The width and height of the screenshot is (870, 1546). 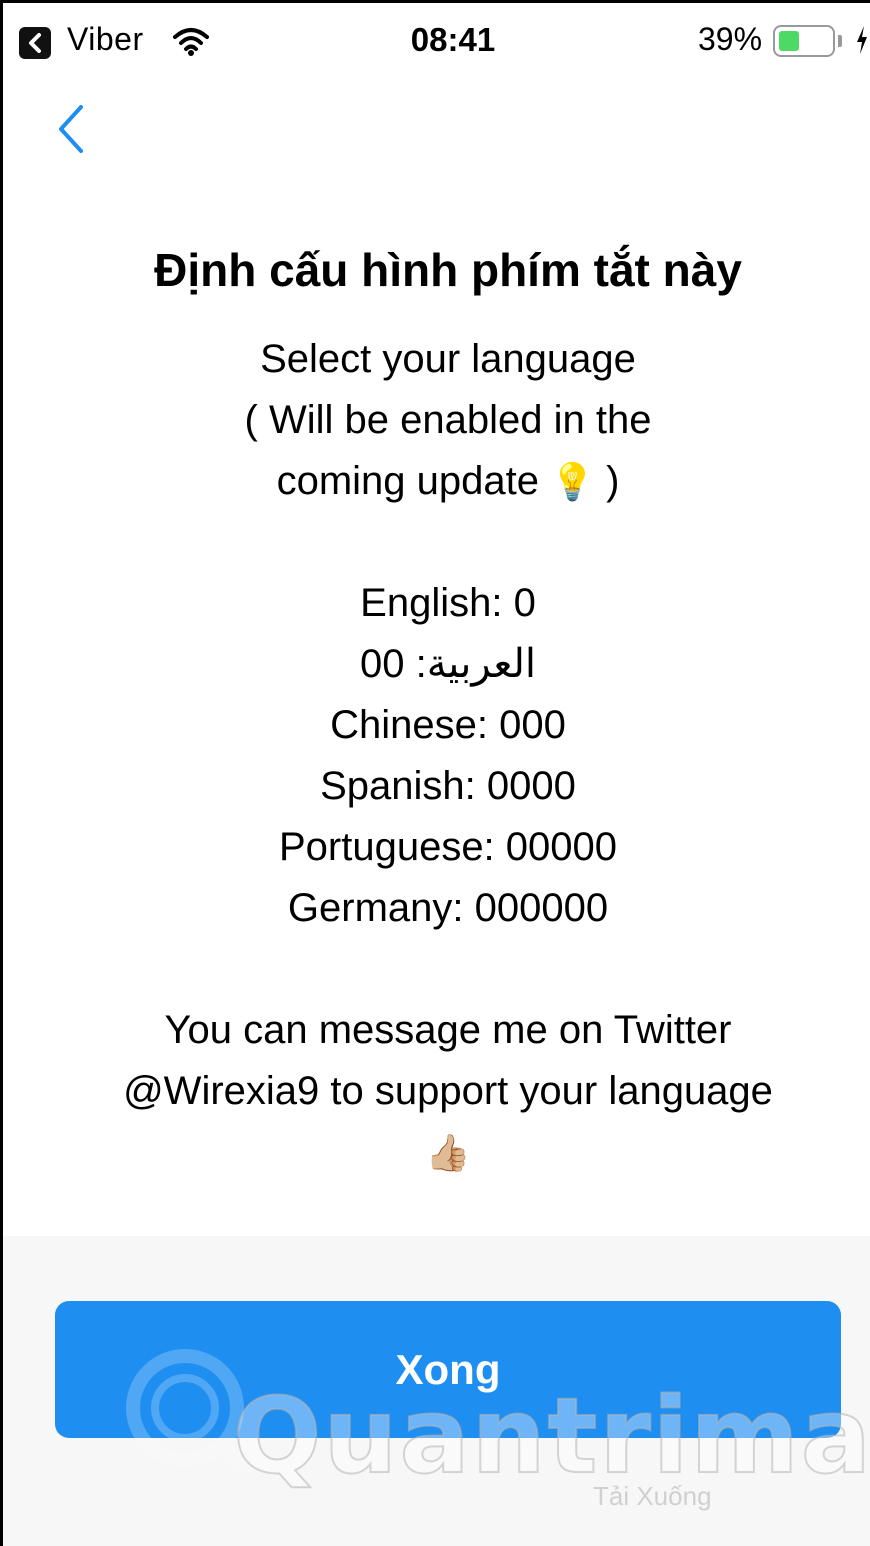 I want to click on prompt-line: ( Will be enabled in the, so click(x=448, y=420).